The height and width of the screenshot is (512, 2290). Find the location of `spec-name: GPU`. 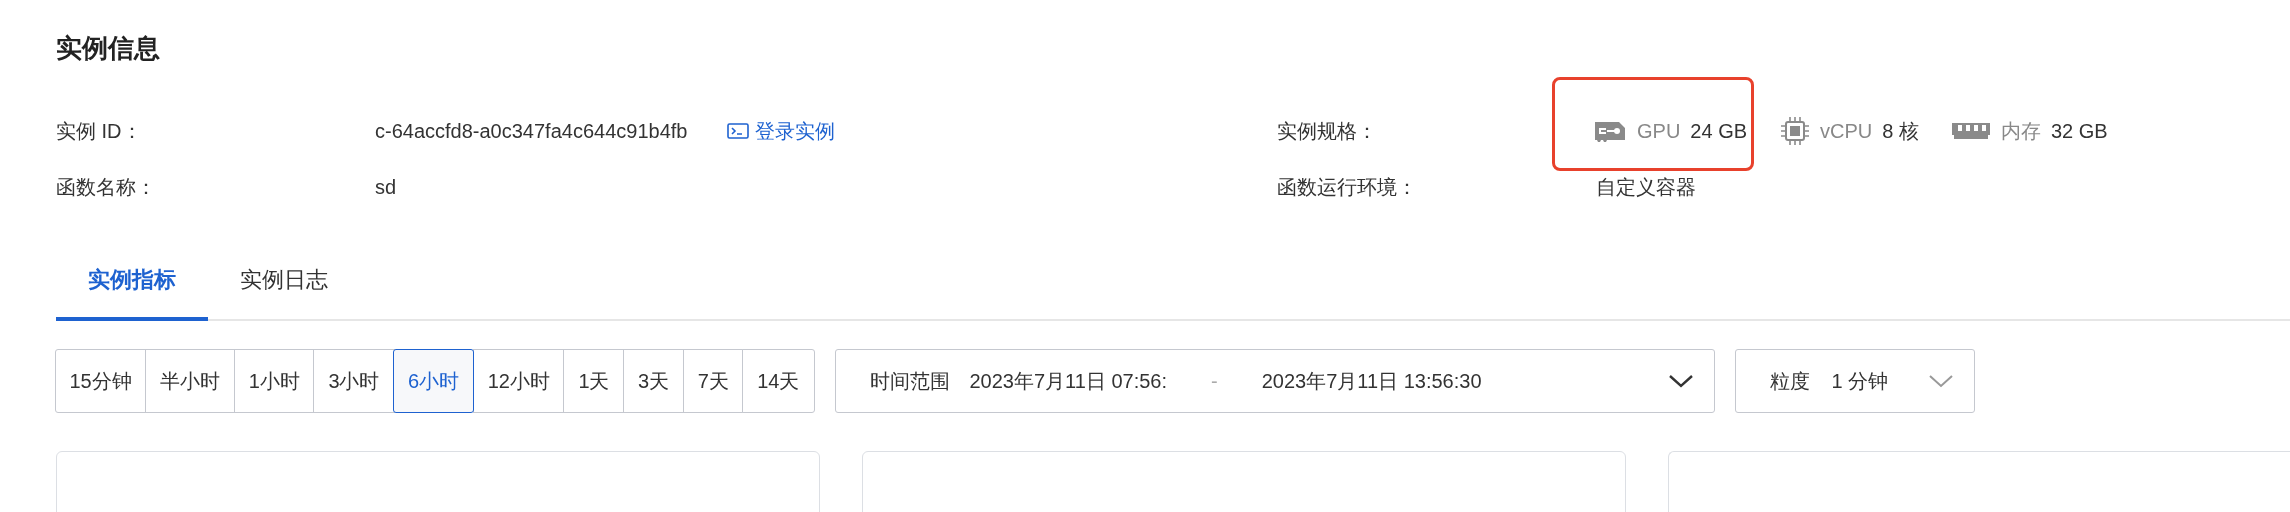

spec-name: GPU is located at coordinates (1659, 131).